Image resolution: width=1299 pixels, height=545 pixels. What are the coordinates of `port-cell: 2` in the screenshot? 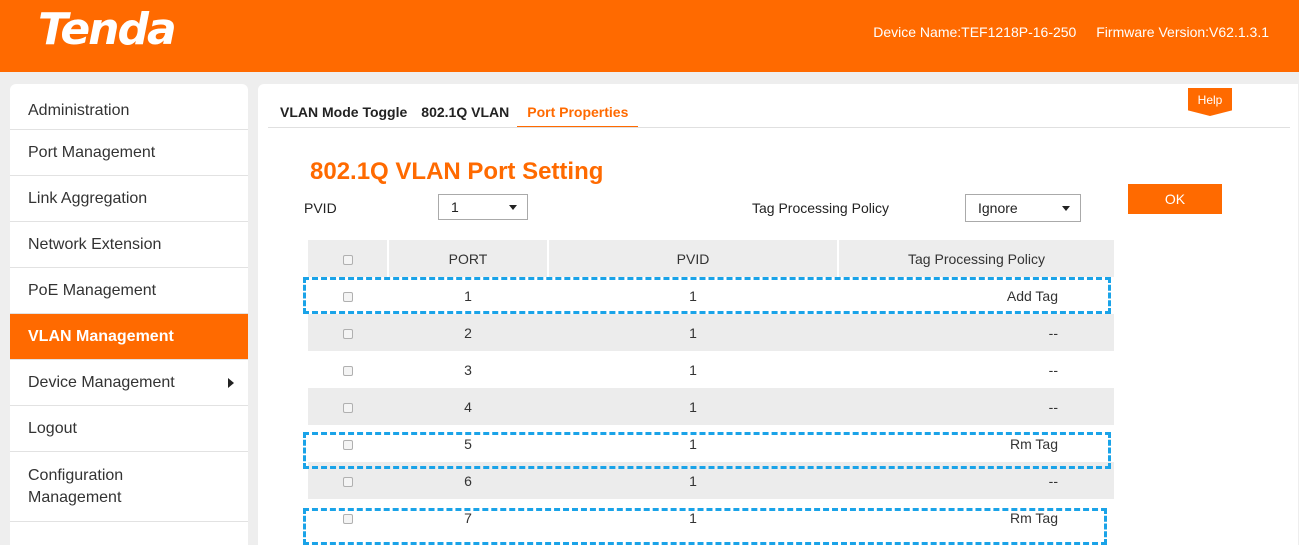 It's located at (468, 332).